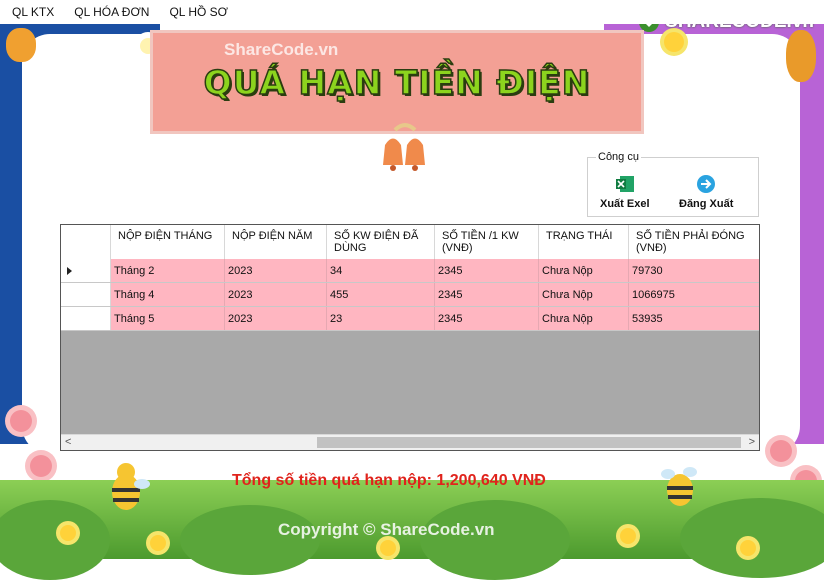 The width and height of the screenshot is (824, 580). Describe the element at coordinates (673, 184) in the screenshot. I see `tools-group: Công cụ Xuất Exel Đăng Xuất` at that location.